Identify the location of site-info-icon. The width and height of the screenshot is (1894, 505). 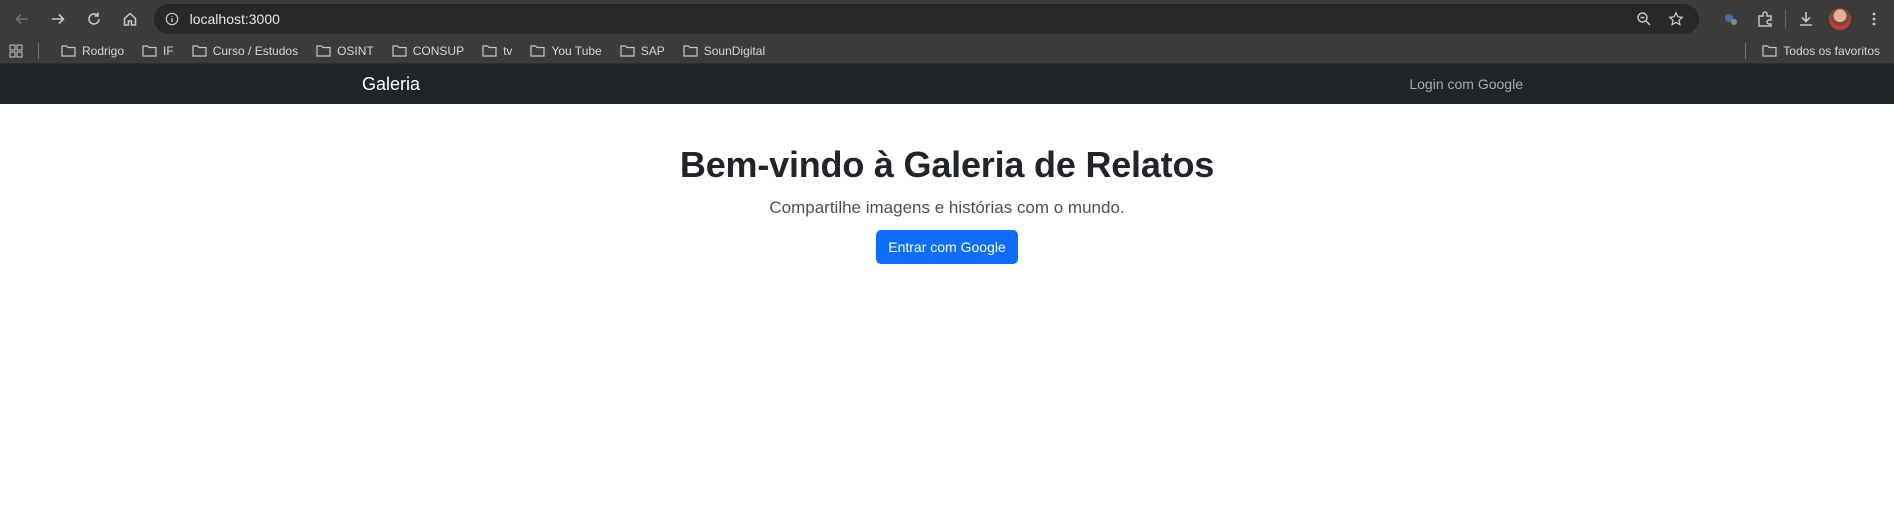
(172, 19).